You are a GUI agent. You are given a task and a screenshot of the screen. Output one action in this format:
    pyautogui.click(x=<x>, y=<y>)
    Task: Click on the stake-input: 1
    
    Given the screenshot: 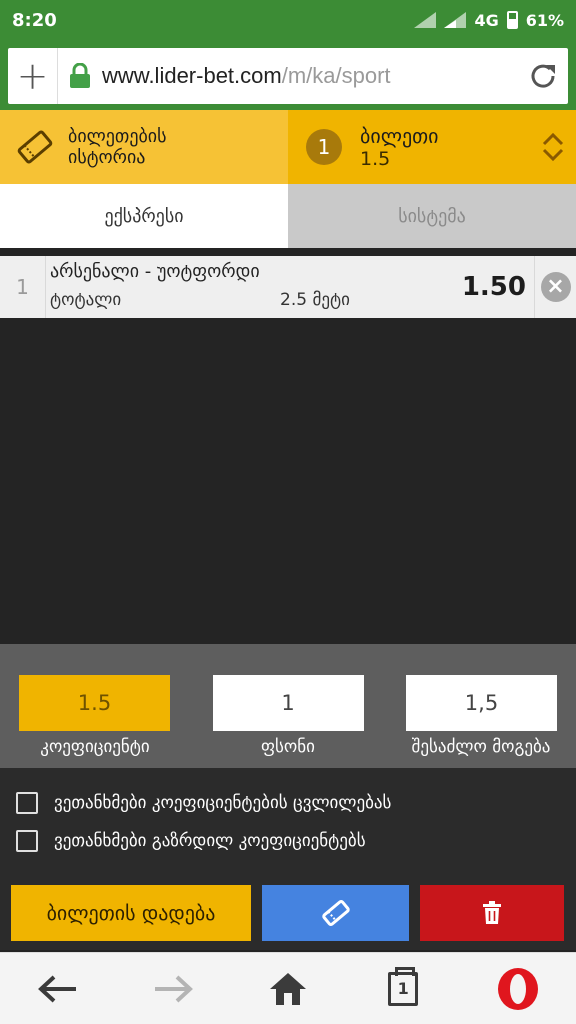 What is the action you would take?
    pyautogui.click(x=288, y=703)
    